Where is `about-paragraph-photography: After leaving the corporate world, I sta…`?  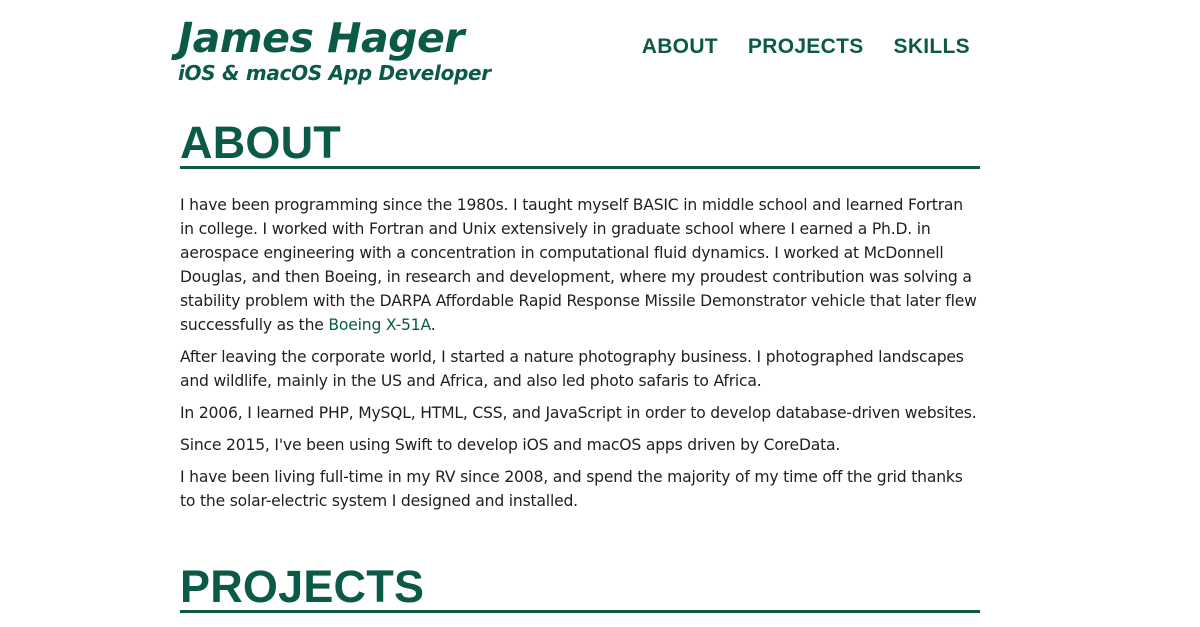 about-paragraph-photography: After leaving the corporate world, I sta… is located at coordinates (572, 369).